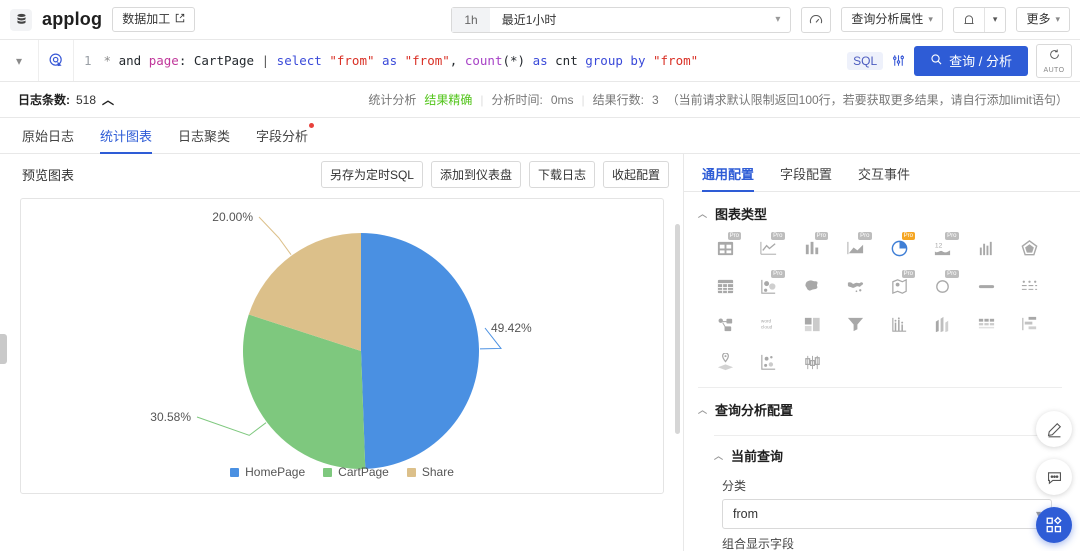 The height and width of the screenshot is (551, 1080). What do you see at coordinates (969, 20) in the screenshot?
I see `bell-icon` at bounding box center [969, 20].